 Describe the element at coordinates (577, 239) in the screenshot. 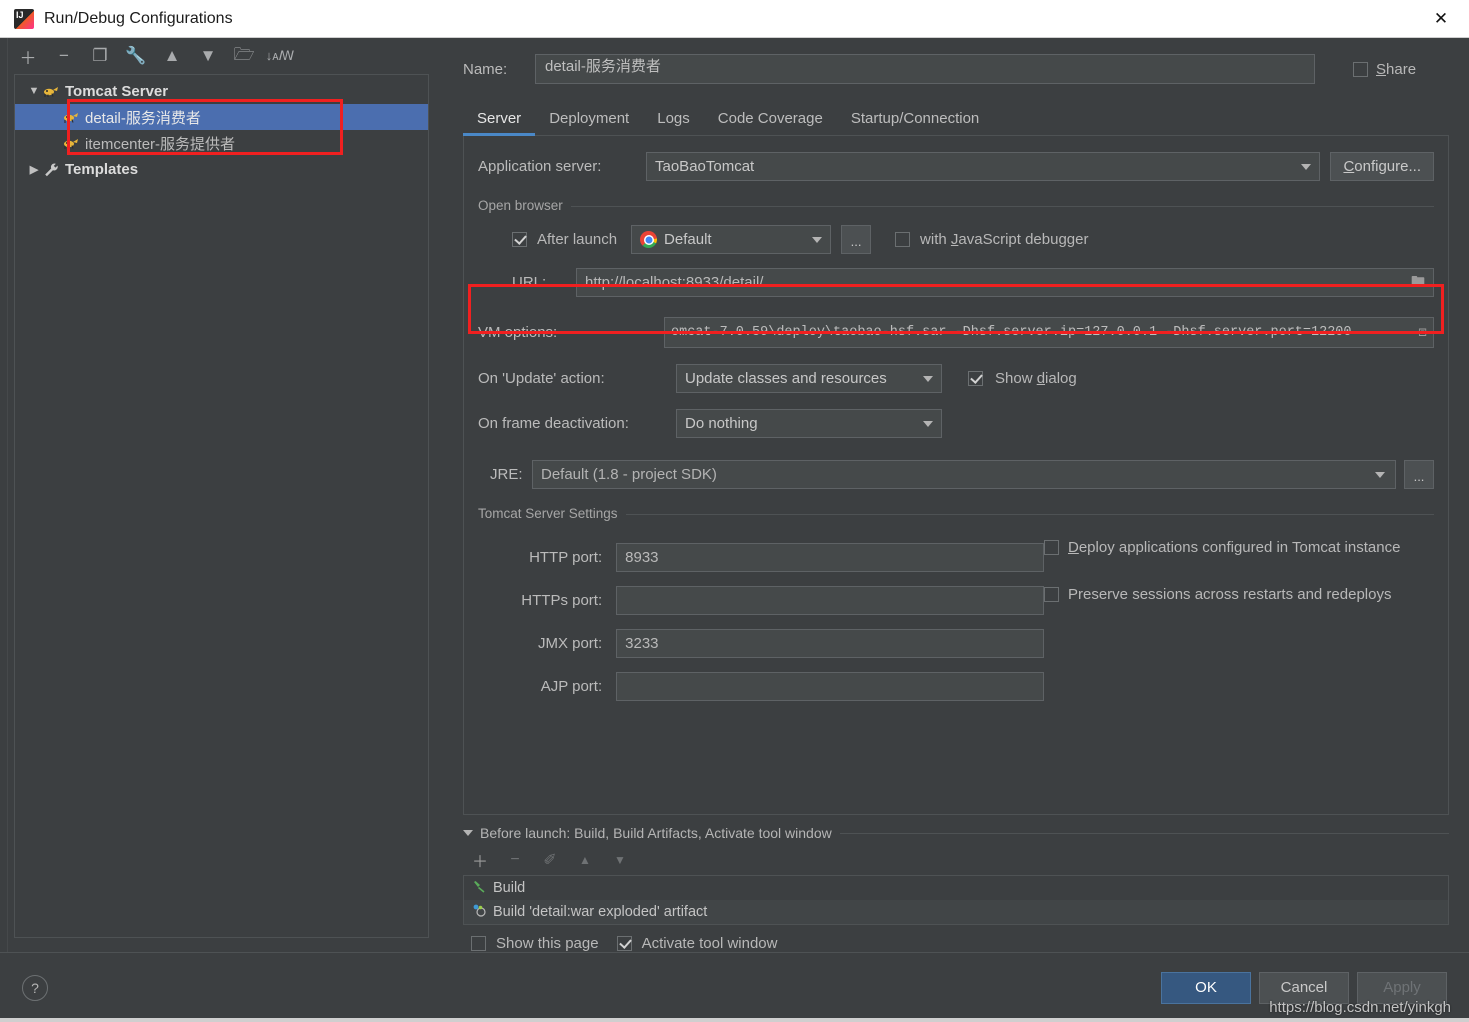

I see `after-launch-label: After launch` at that location.